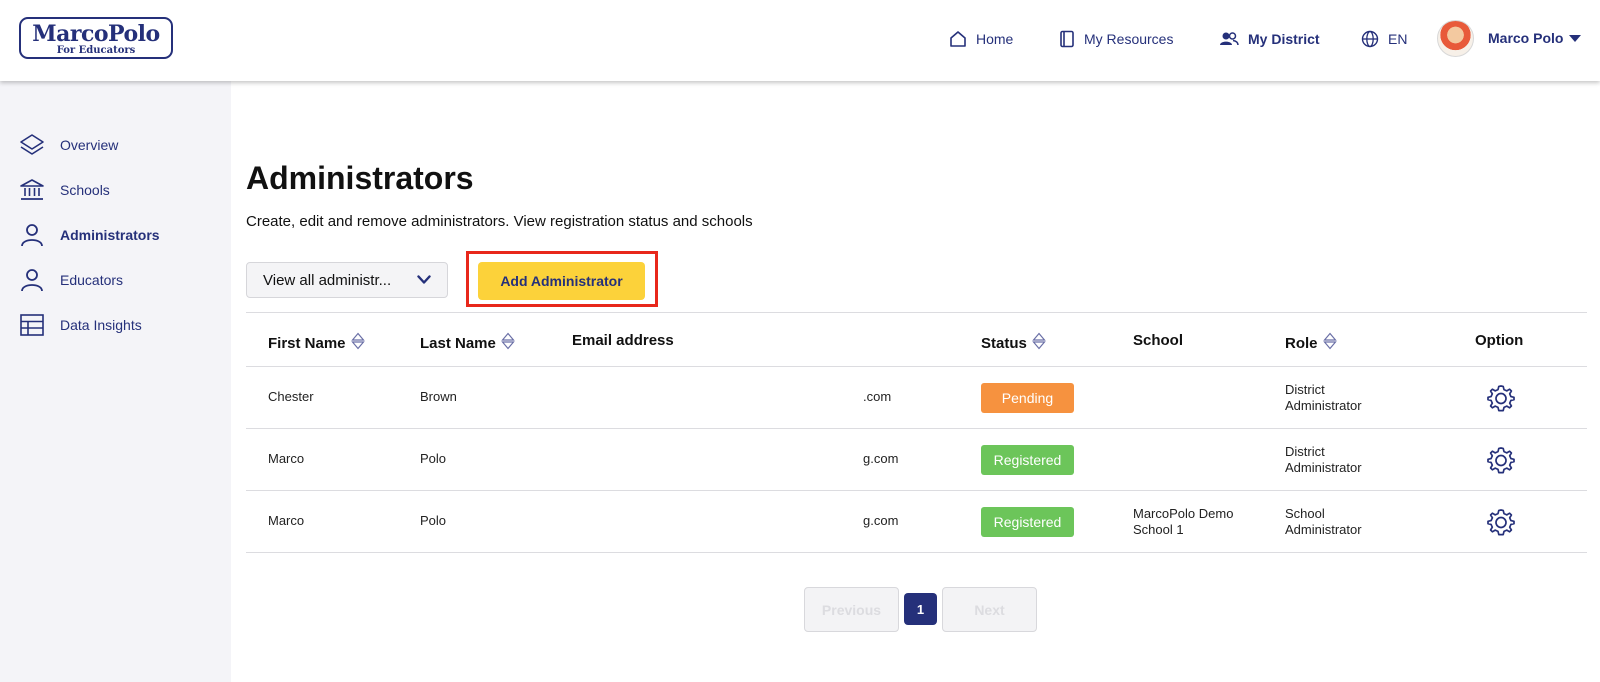  I want to click on logo-wordmark: MarcoPolo, so click(96, 34).